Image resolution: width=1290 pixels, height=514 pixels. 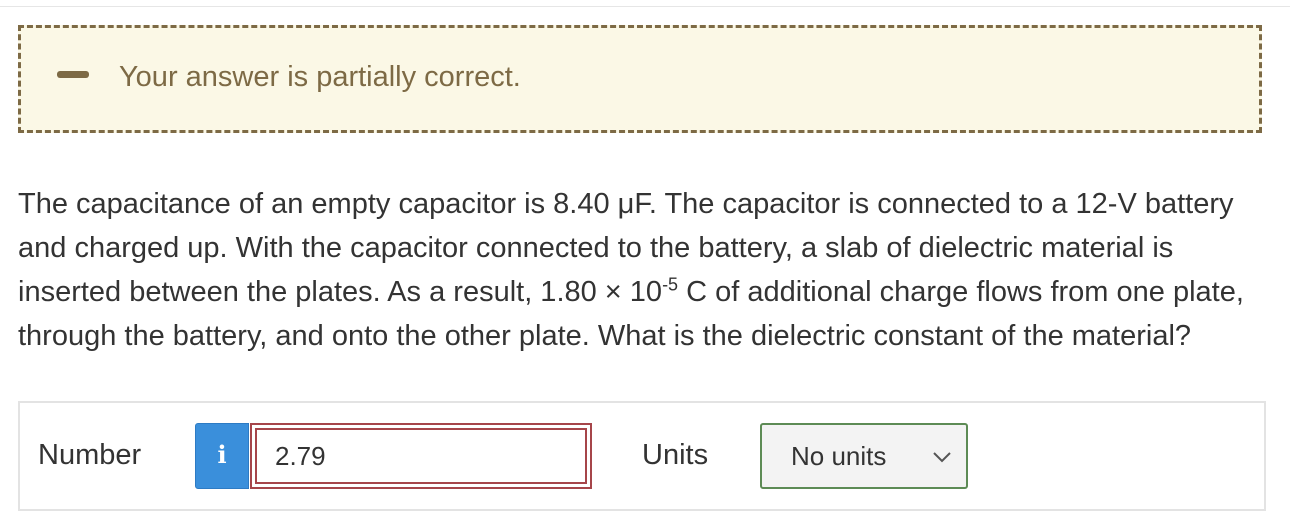 I want to click on chevron-down-icon, so click(x=942, y=457).